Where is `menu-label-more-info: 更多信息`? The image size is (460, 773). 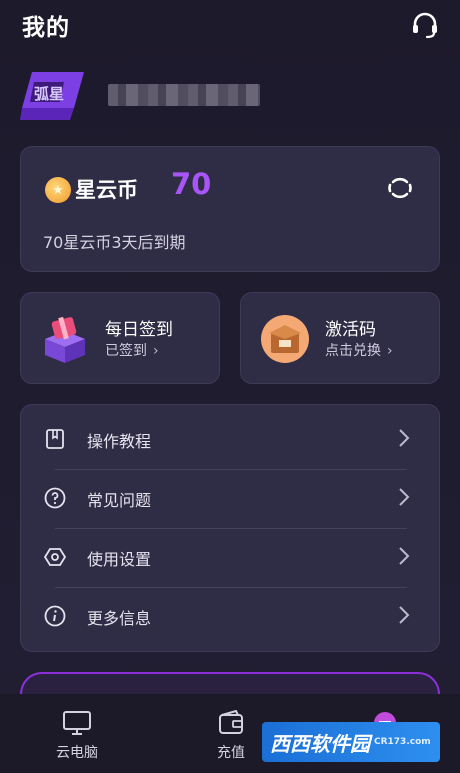
menu-label-more-info: 更多信息 is located at coordinates (119, 618).